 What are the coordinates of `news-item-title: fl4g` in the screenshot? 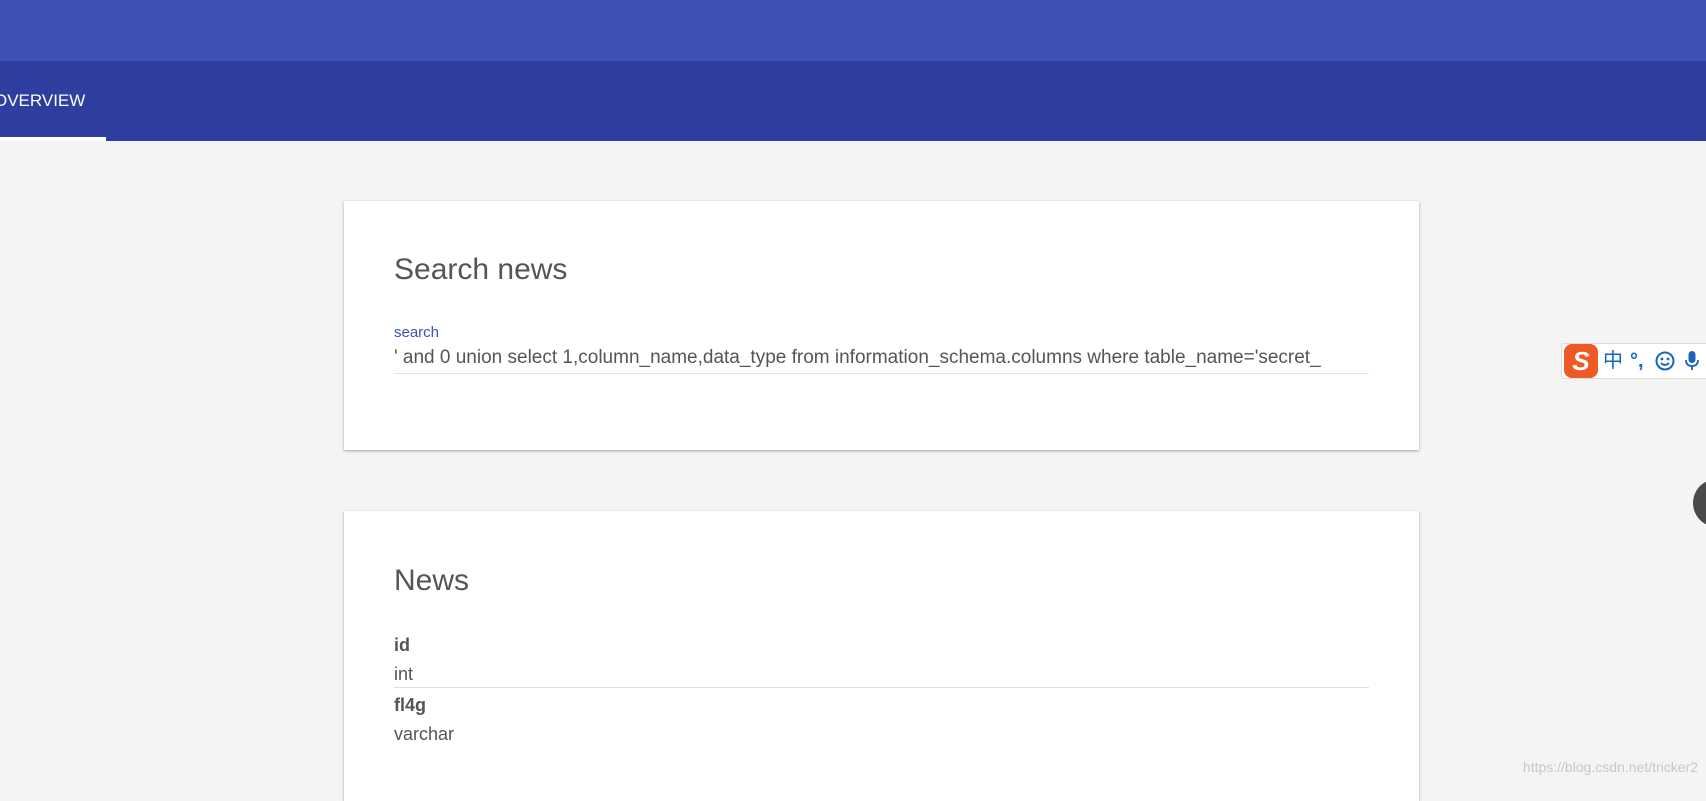 It's located at (410, 705).